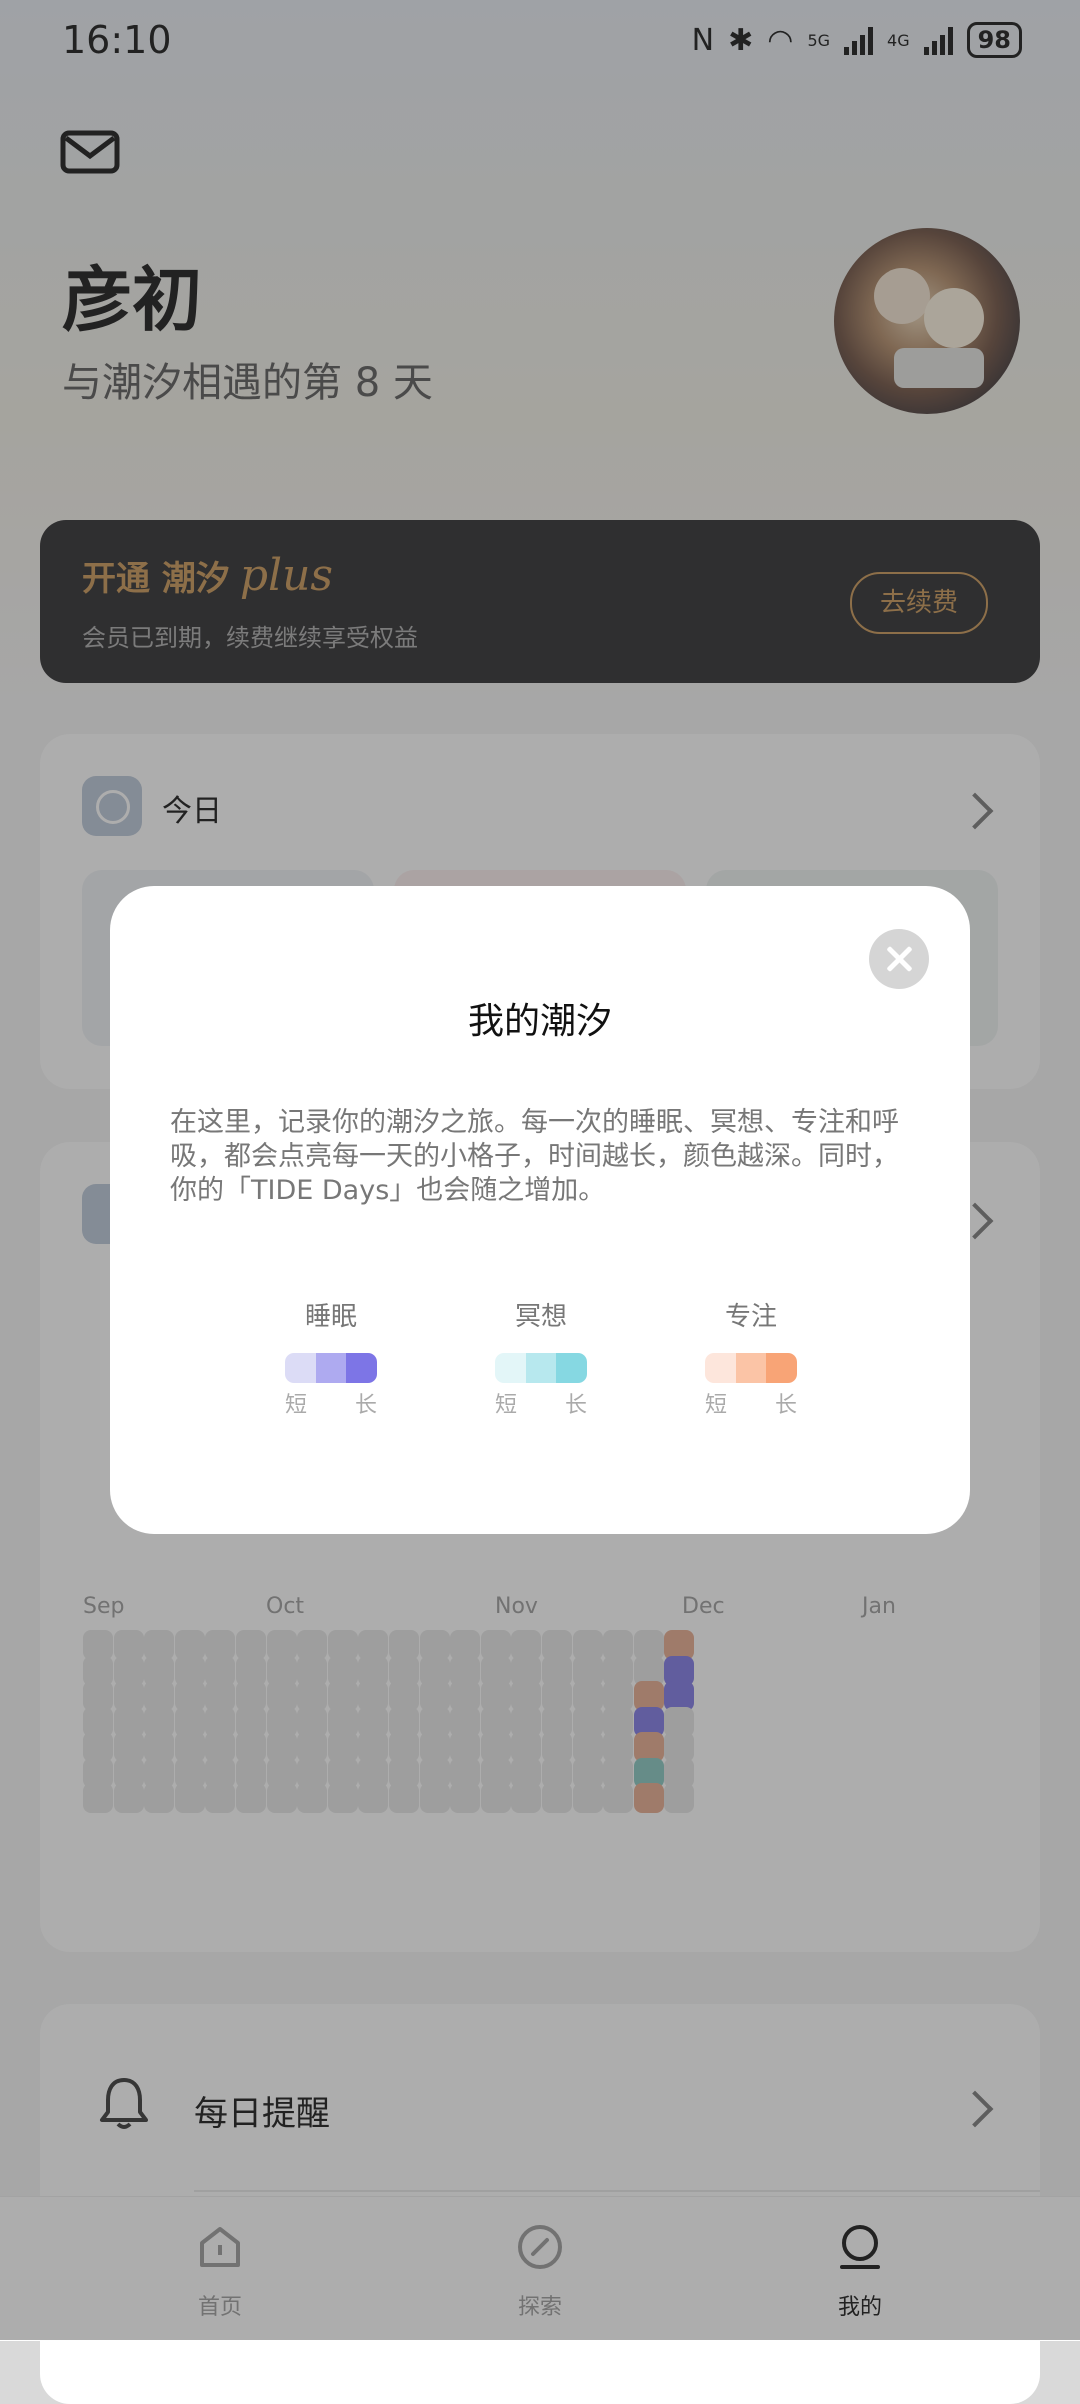 The width and height of the screenshot is (1080, 2404). Describe the element at coordinates (330, 1317) in the screenshot. I see `legend-sleep-label: 睡眠` at that location.